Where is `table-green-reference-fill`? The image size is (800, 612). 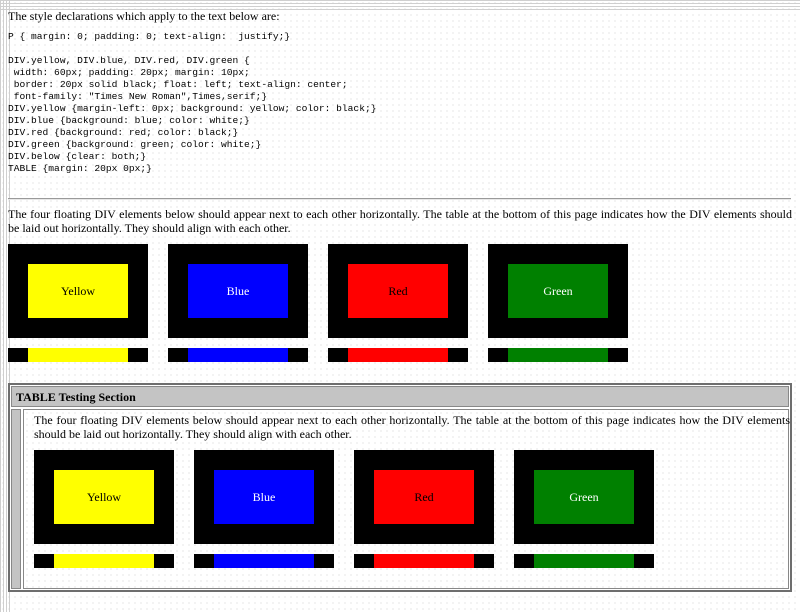
table-green-reference-fill is located at coordinates (584, 561).